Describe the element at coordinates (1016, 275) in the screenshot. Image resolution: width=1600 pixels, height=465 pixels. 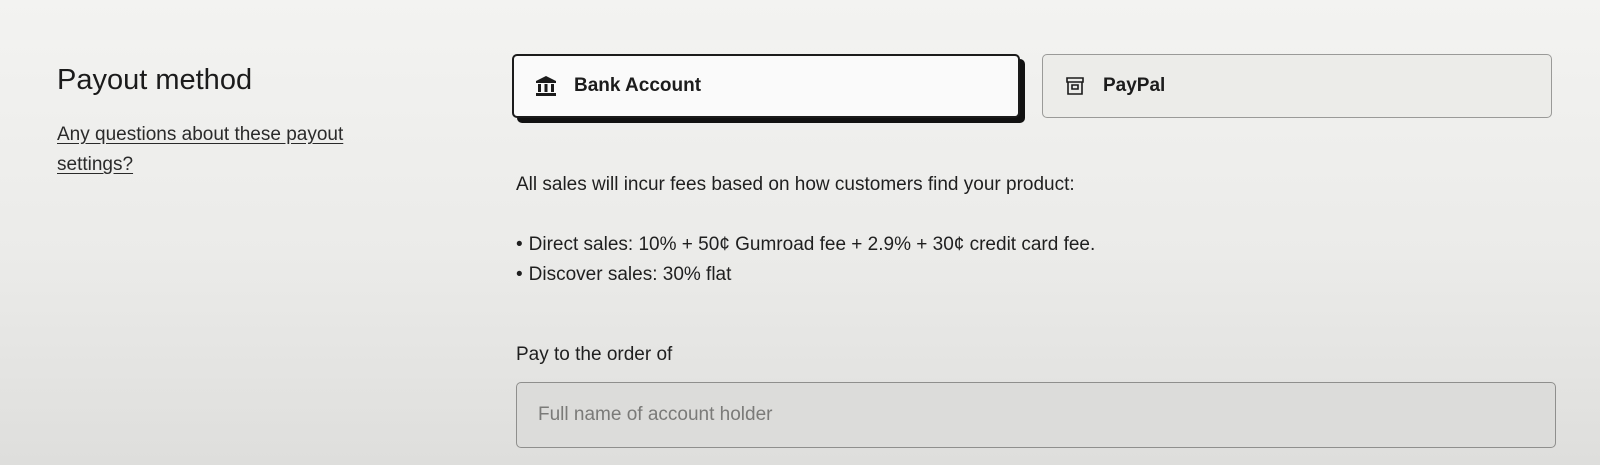
I see `fee-discover-sales: Discover sales: 30% flat` at that location.